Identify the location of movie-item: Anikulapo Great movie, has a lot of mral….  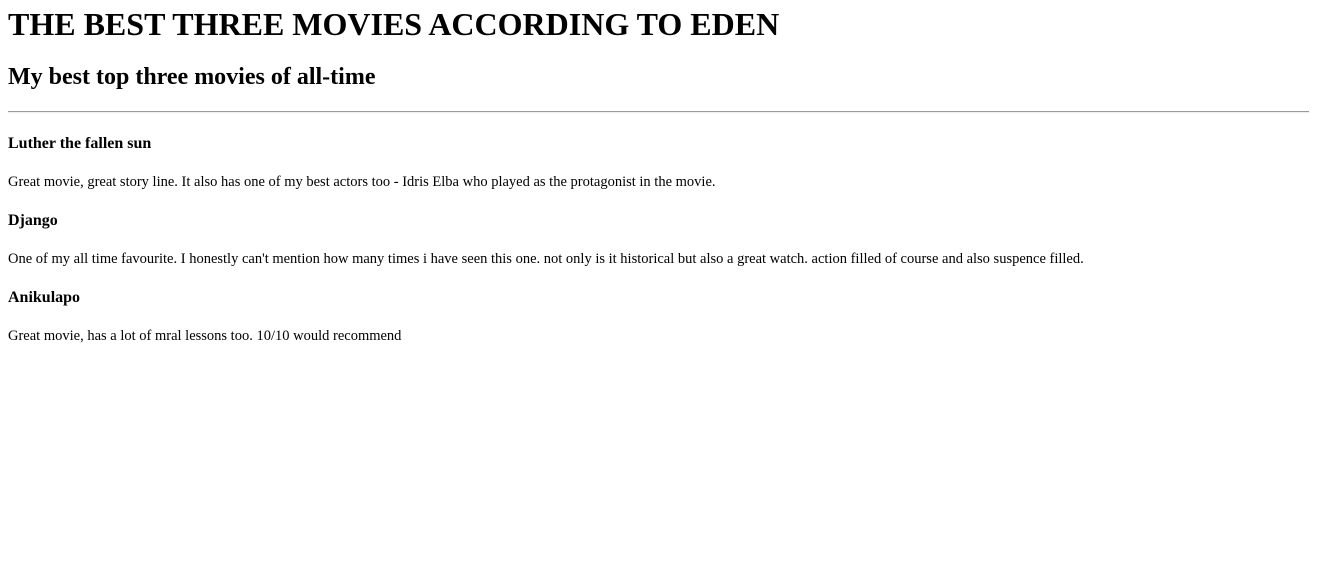
(658, 316).